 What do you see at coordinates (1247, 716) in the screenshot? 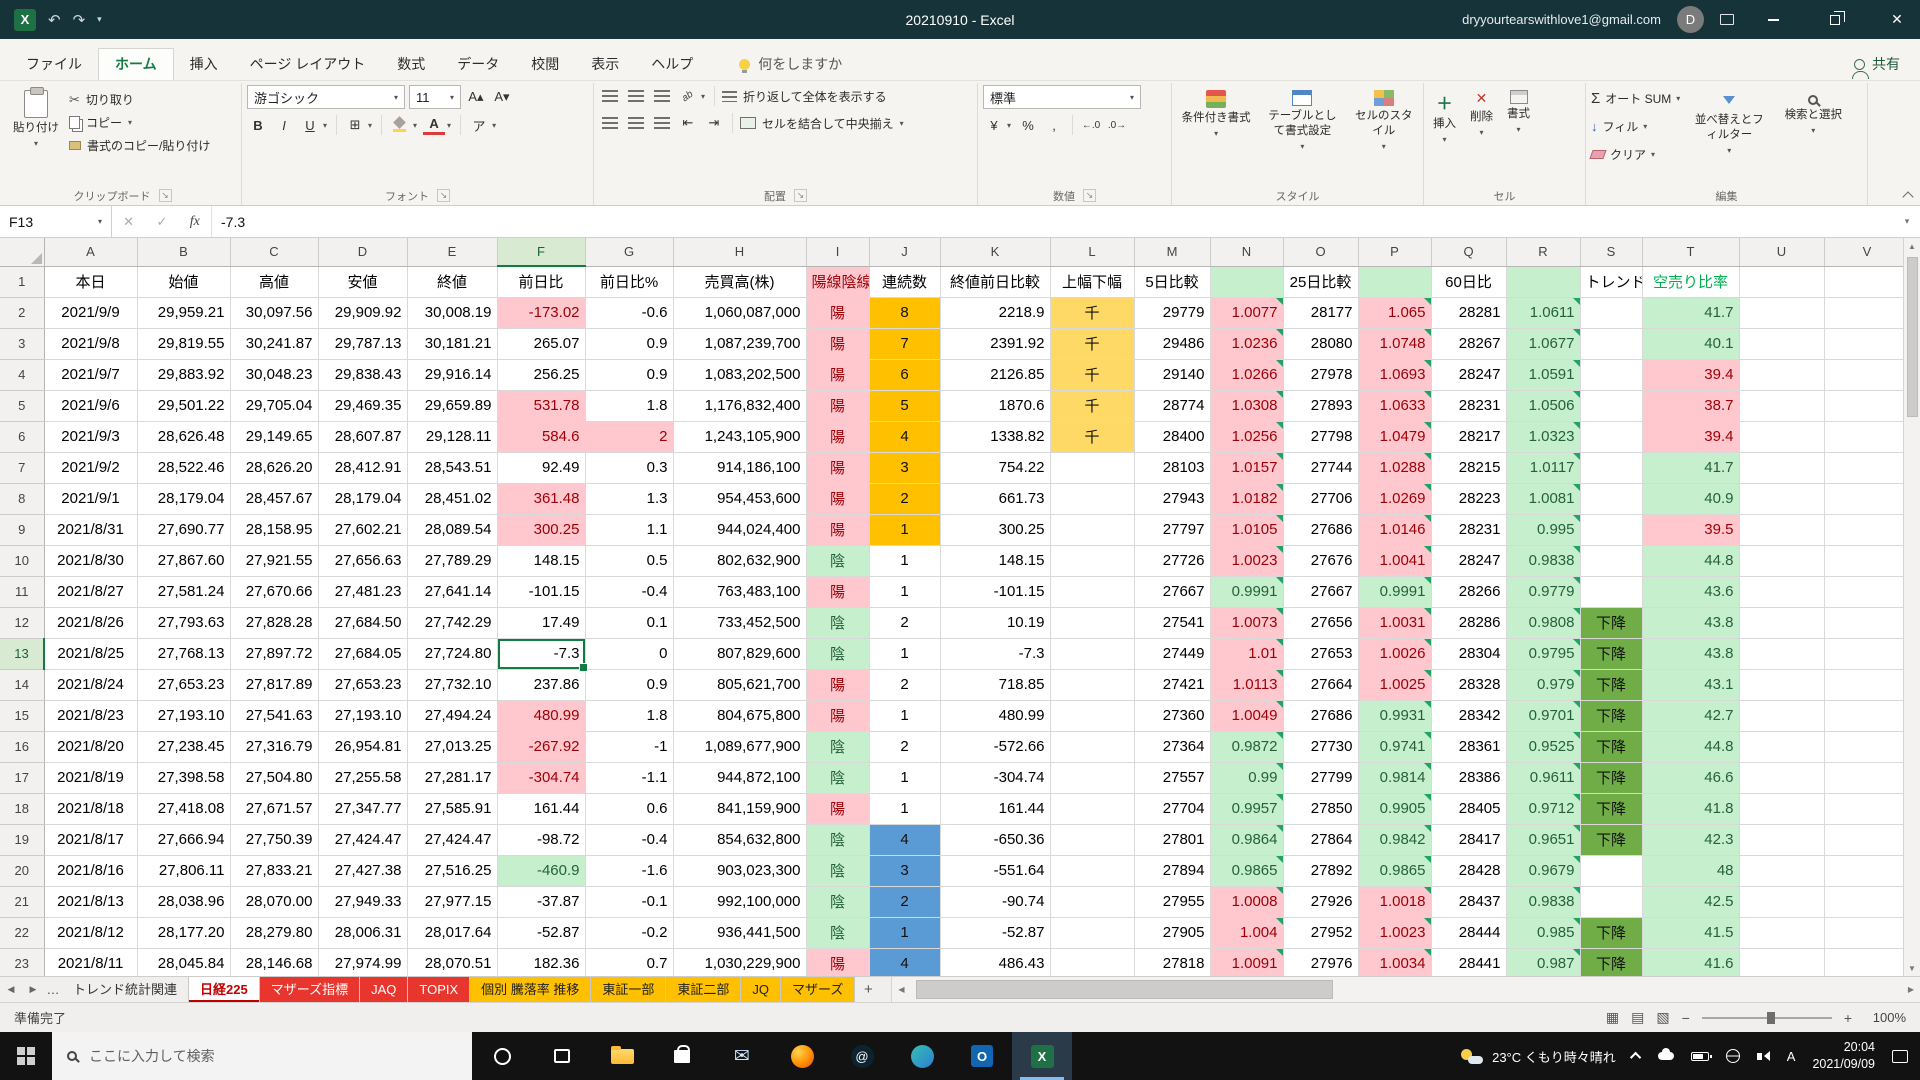
I see `cell-N15: 1.0049` at bounding box center [1247, 716].